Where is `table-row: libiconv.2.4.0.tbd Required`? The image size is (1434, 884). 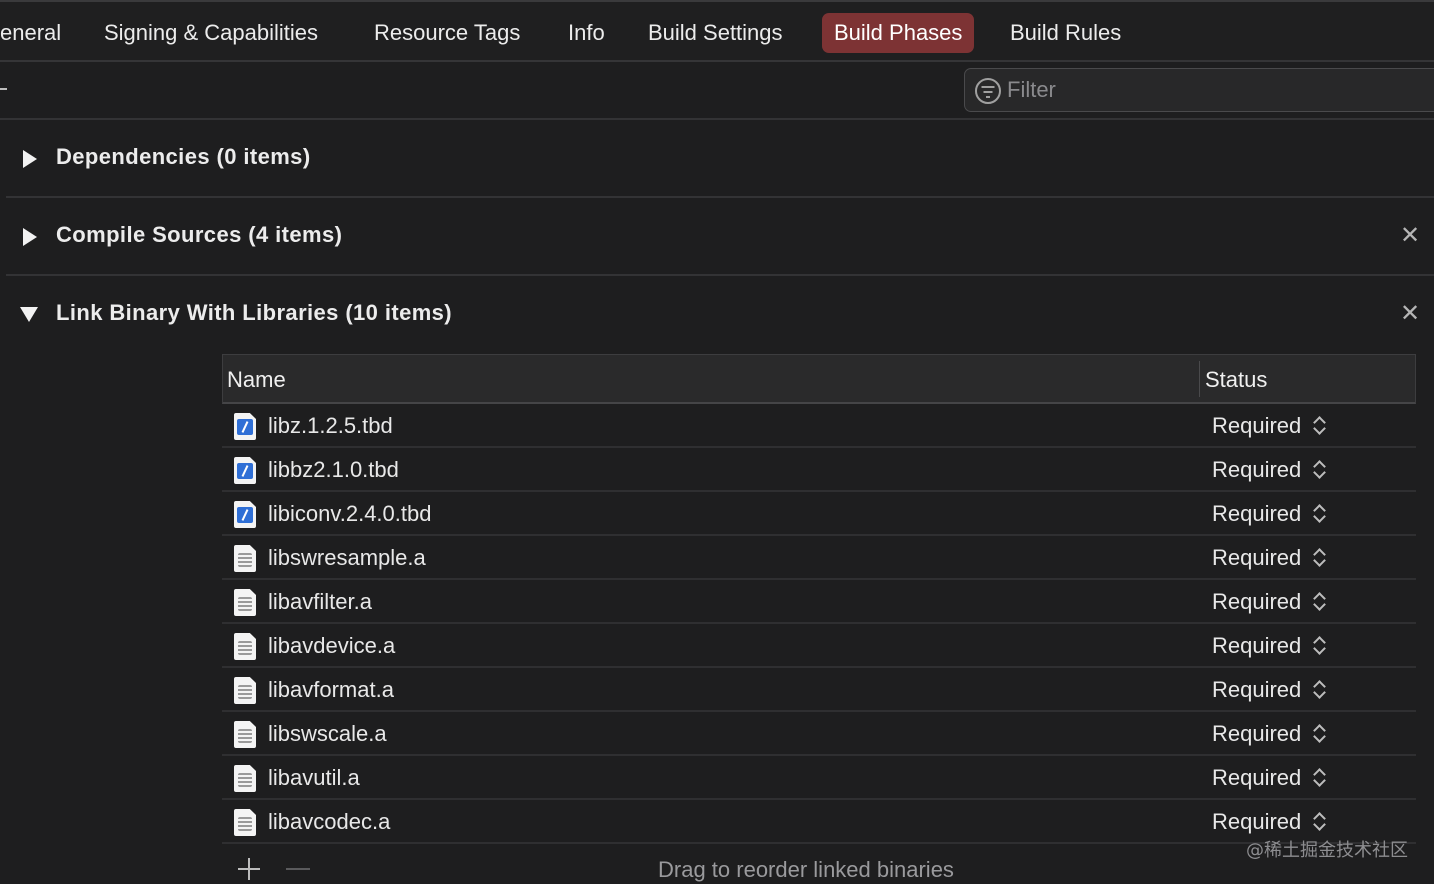
table-row: libiconv.2.4.0.tbd Required is located at coordinates (819, 514).